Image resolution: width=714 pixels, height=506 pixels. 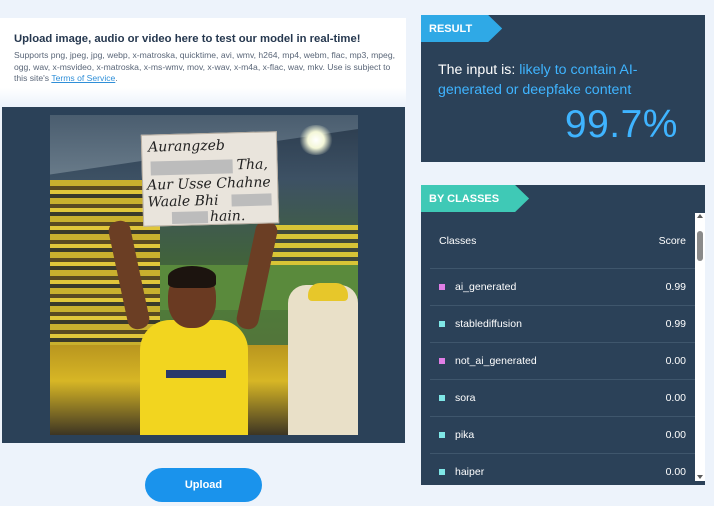 I want to click on class-row: not_ai_generated 0.00, so click(x=562, y=360).